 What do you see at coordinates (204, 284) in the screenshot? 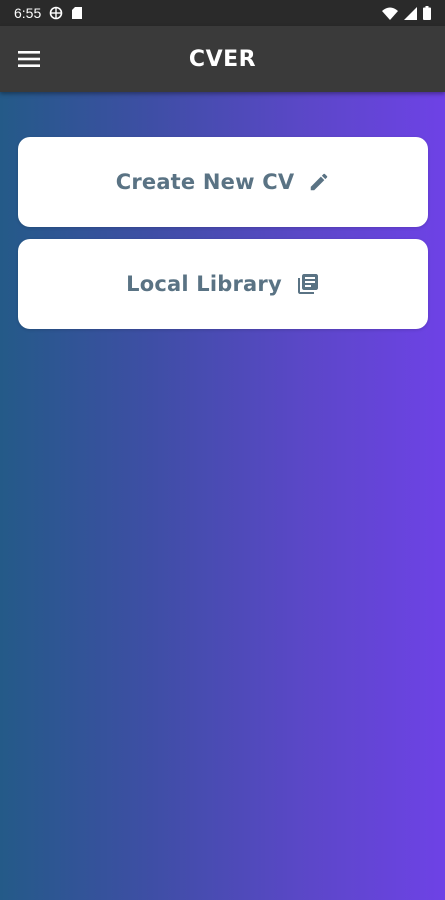
I see `local-library-label: Local Library` at bounding box center [204, 284].